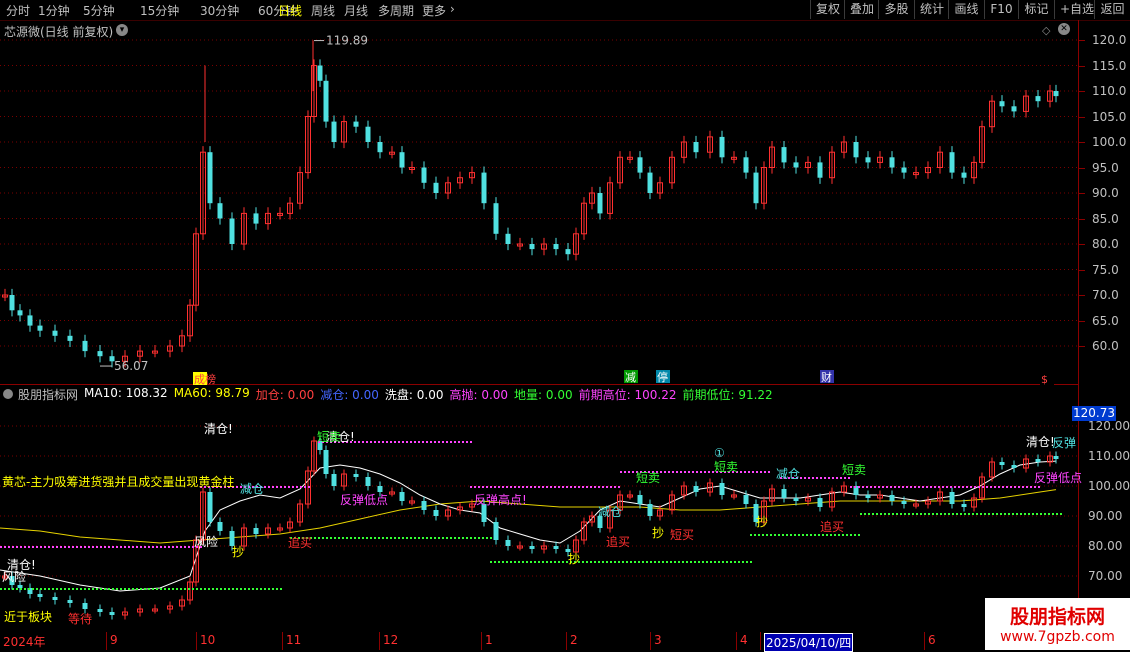  What do you see at coordinates (719, 453) in the screenshot?
I see `signal-label-circle: ①` at bounding box center [719, 453].